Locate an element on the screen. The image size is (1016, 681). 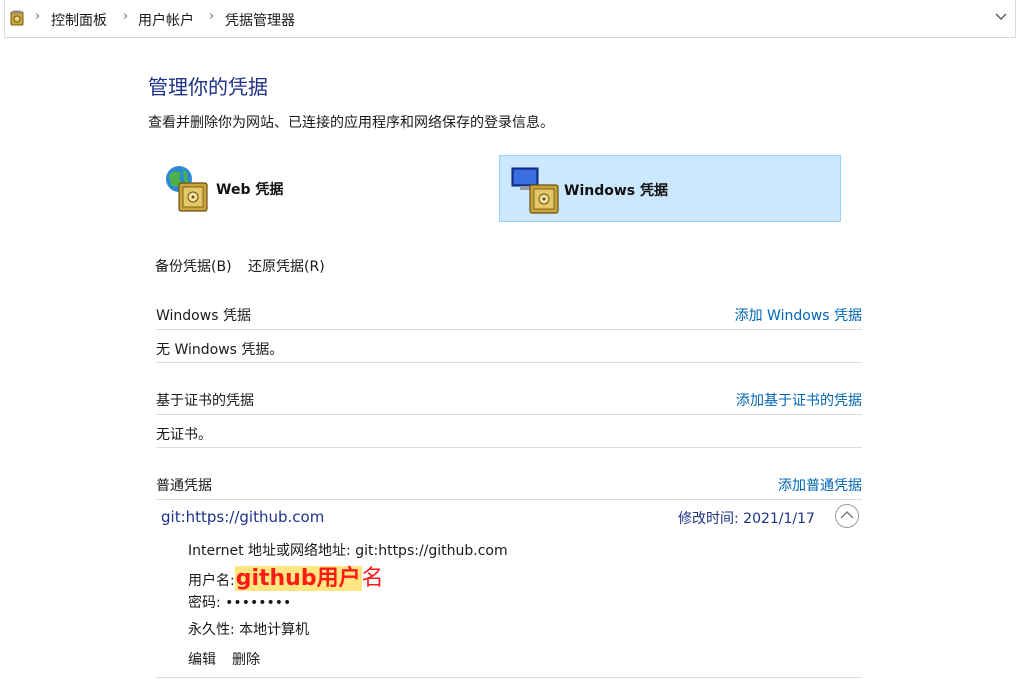
generic-credentials-header: 普通凭据 is located at coordinates (184, 486).